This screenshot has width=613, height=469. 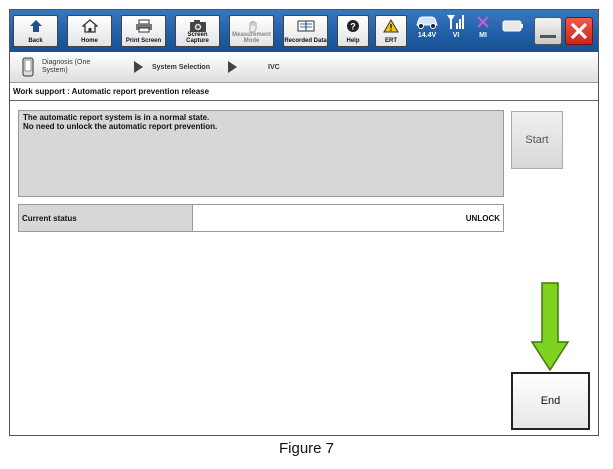 I want to click on current-status-row: Current status UNLOCK, so click(x=261, y=218).